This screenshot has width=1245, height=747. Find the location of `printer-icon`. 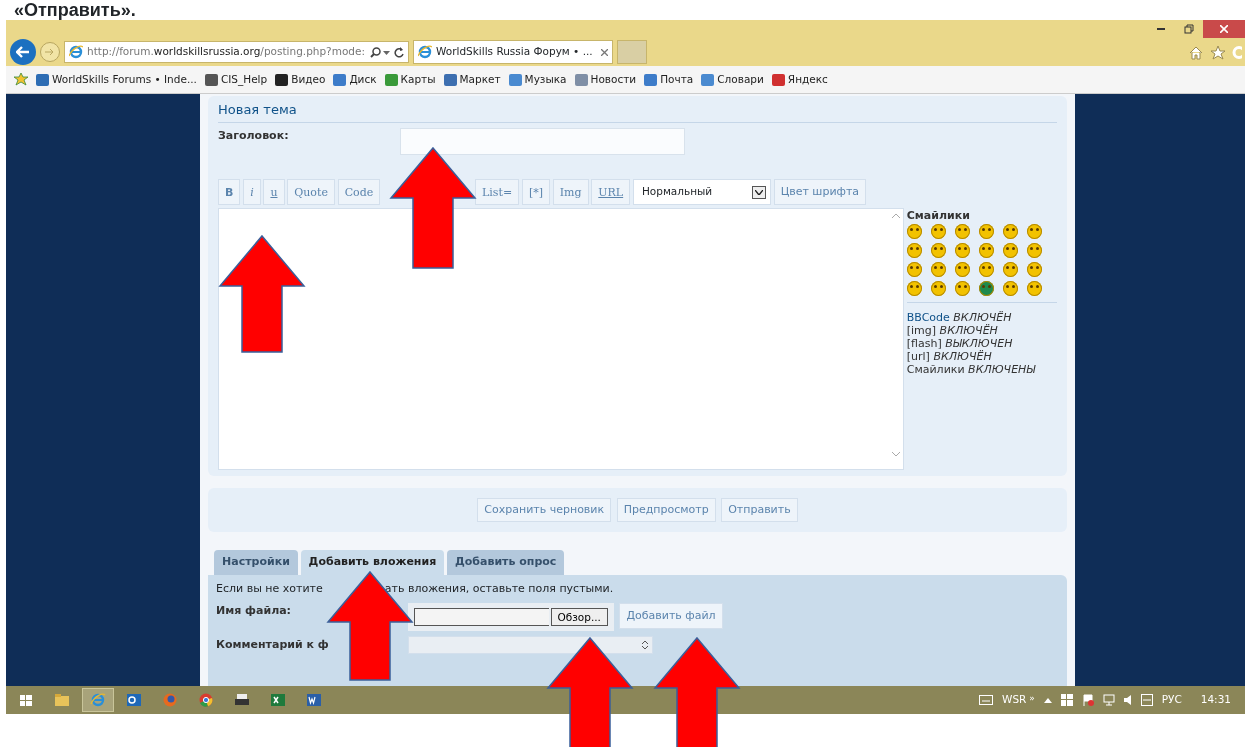

printer-icon is located at coordinates (242, 700).